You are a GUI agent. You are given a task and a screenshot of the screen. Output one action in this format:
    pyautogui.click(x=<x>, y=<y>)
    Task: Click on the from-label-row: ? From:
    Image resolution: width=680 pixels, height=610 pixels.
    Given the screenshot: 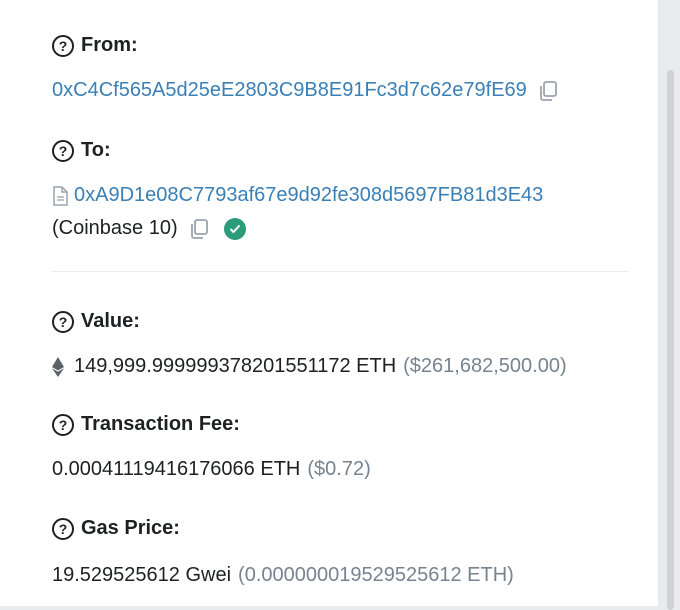 What is the action you would take?
    pyautogui.click(x=95, y=45)
    